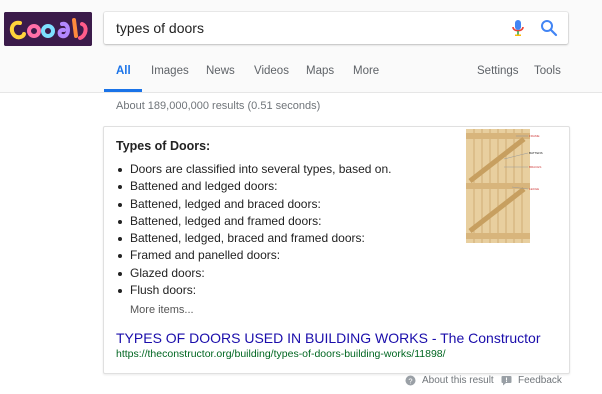 This screenshot has width=602, height=394. I want to click on help-circle-icon: ?, so click(410, 380).